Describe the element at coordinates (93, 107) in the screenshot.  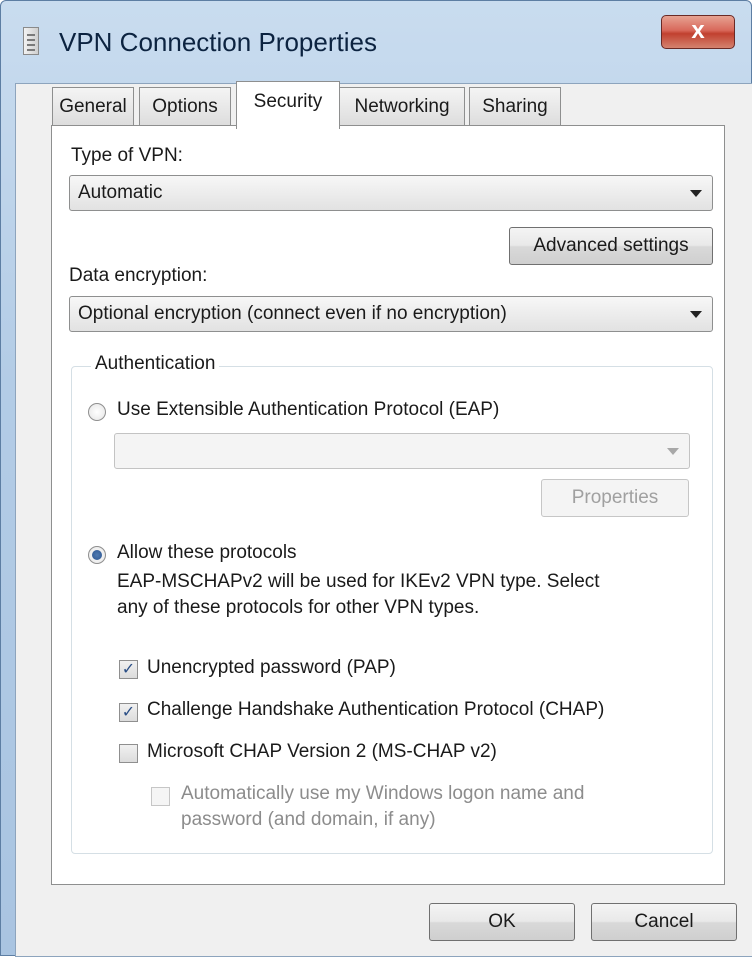
I see `tab-general: General` at that location.